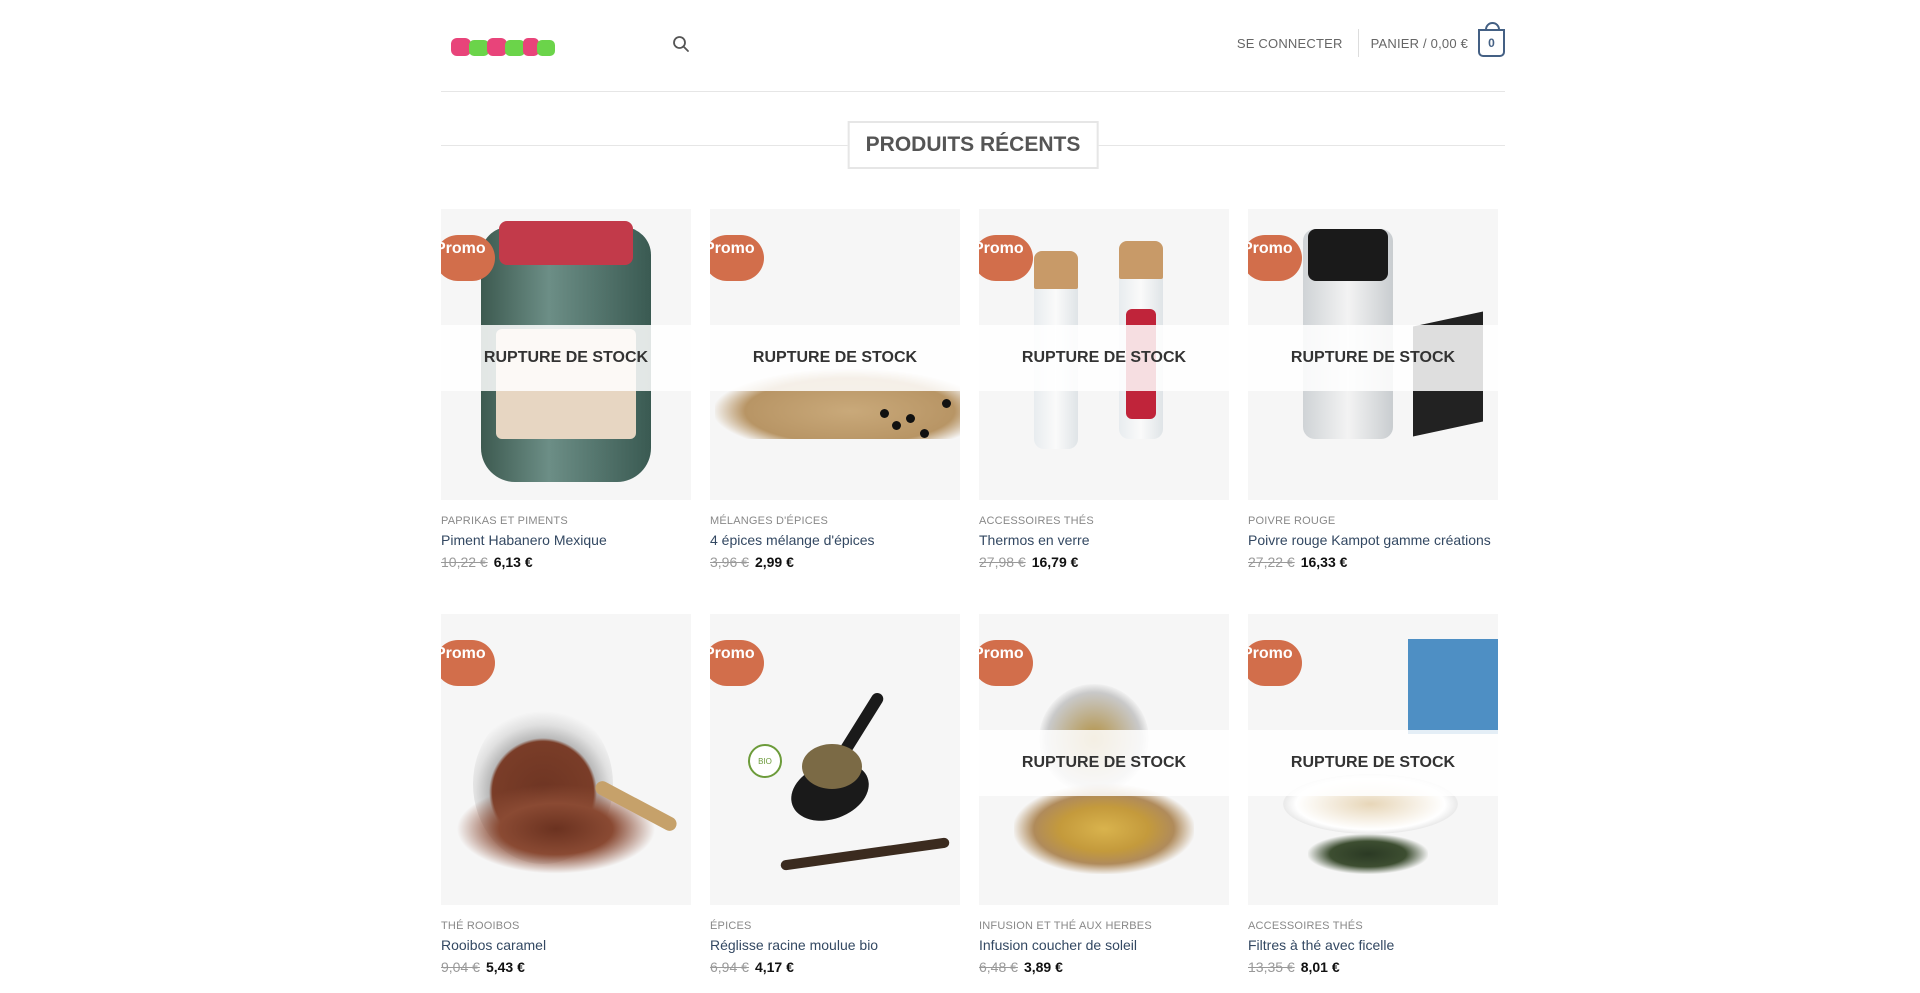 The image size is (1920, 993). Describe the element at coordinates (865, 854) in the screenshot. I see `licorice-root` at that location.